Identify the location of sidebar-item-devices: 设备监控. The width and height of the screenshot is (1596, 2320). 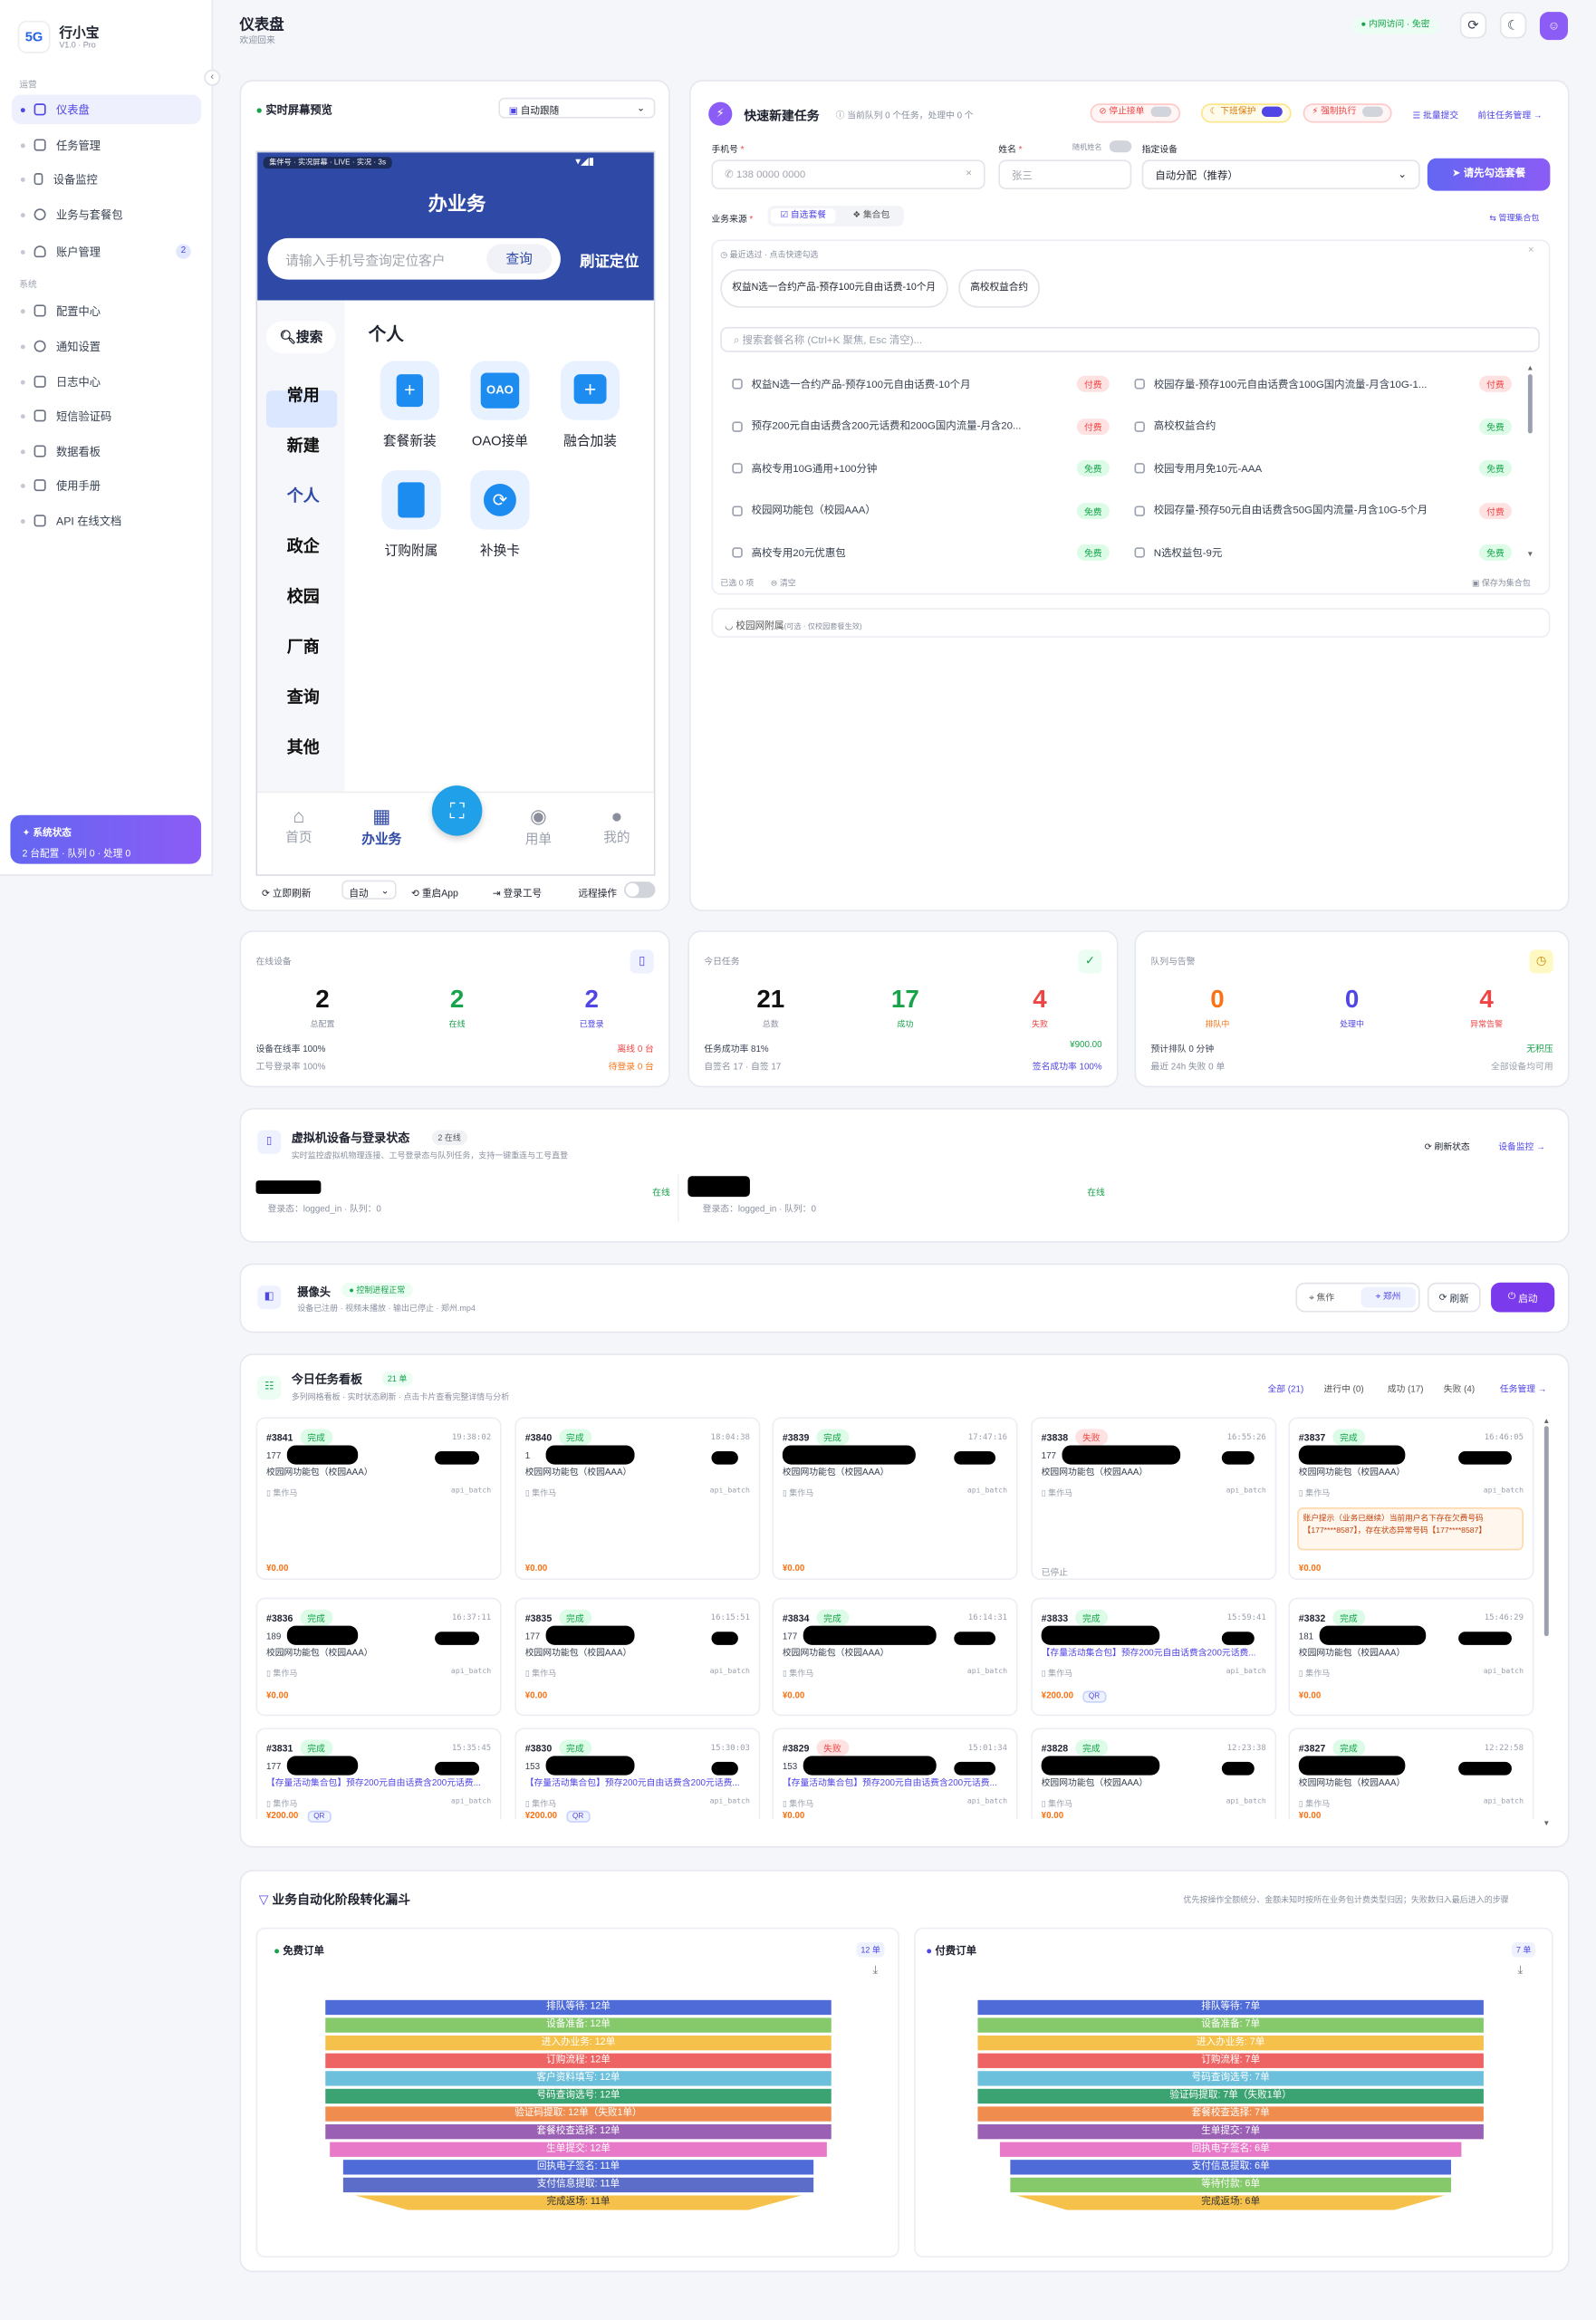
(106, 179).